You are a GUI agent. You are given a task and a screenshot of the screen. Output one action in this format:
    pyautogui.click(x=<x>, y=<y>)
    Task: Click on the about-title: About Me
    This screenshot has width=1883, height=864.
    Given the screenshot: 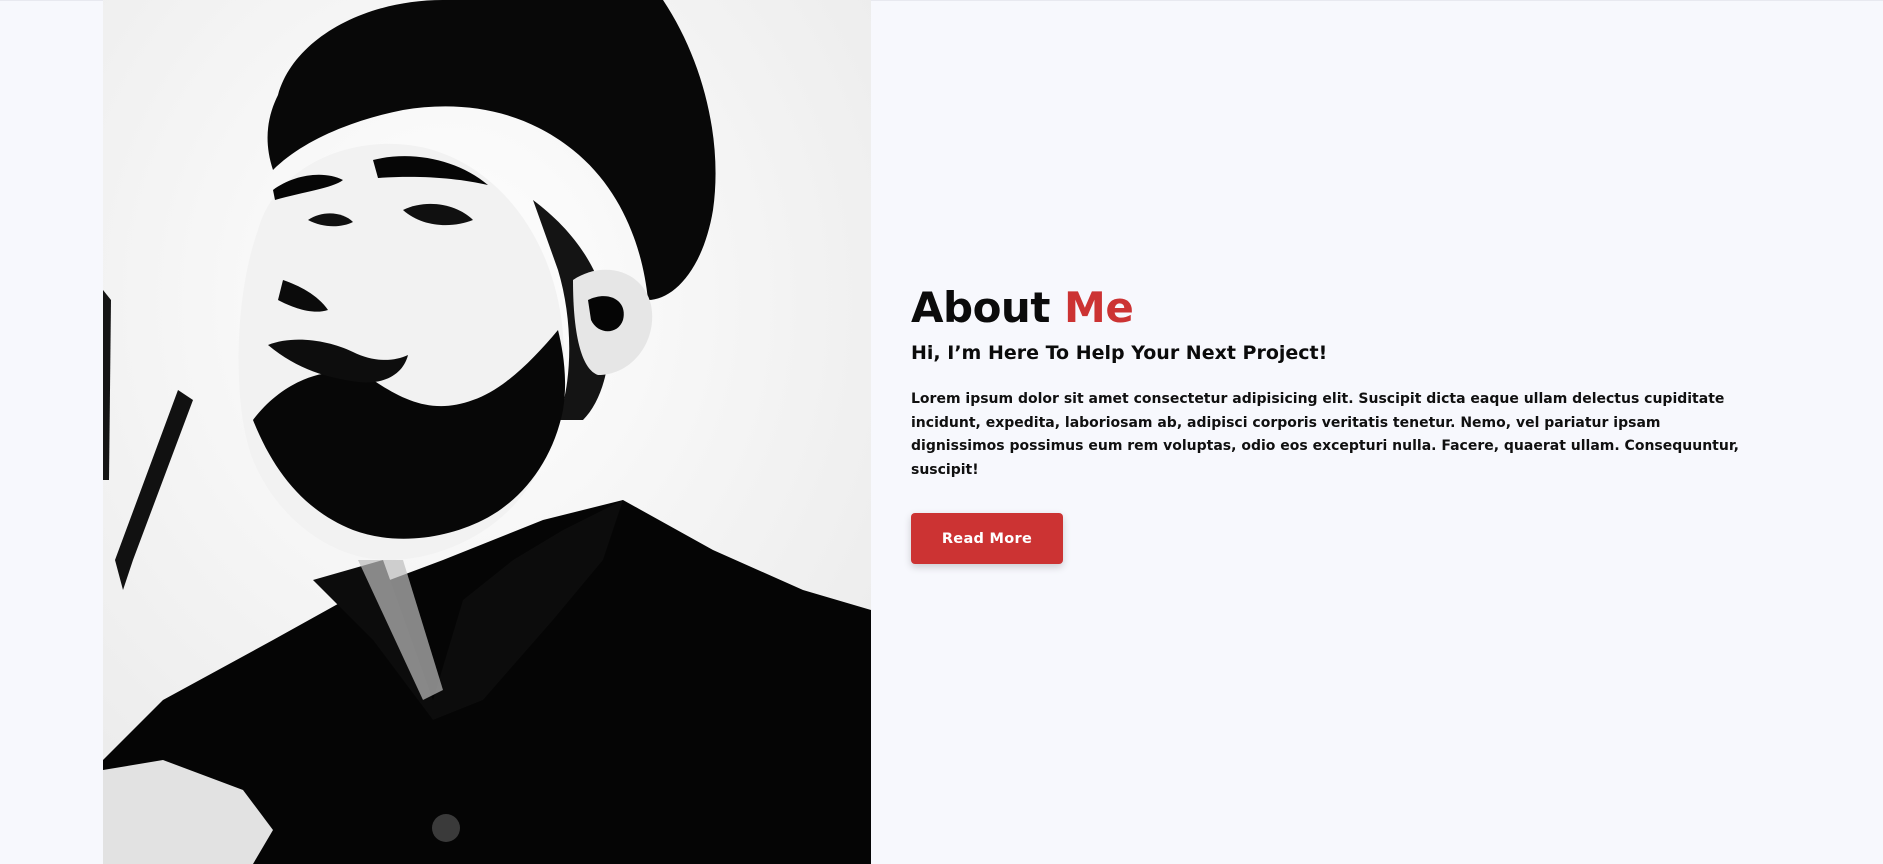 What is the action you would take?
    pyautogui.click(x=1341, y=308)
    